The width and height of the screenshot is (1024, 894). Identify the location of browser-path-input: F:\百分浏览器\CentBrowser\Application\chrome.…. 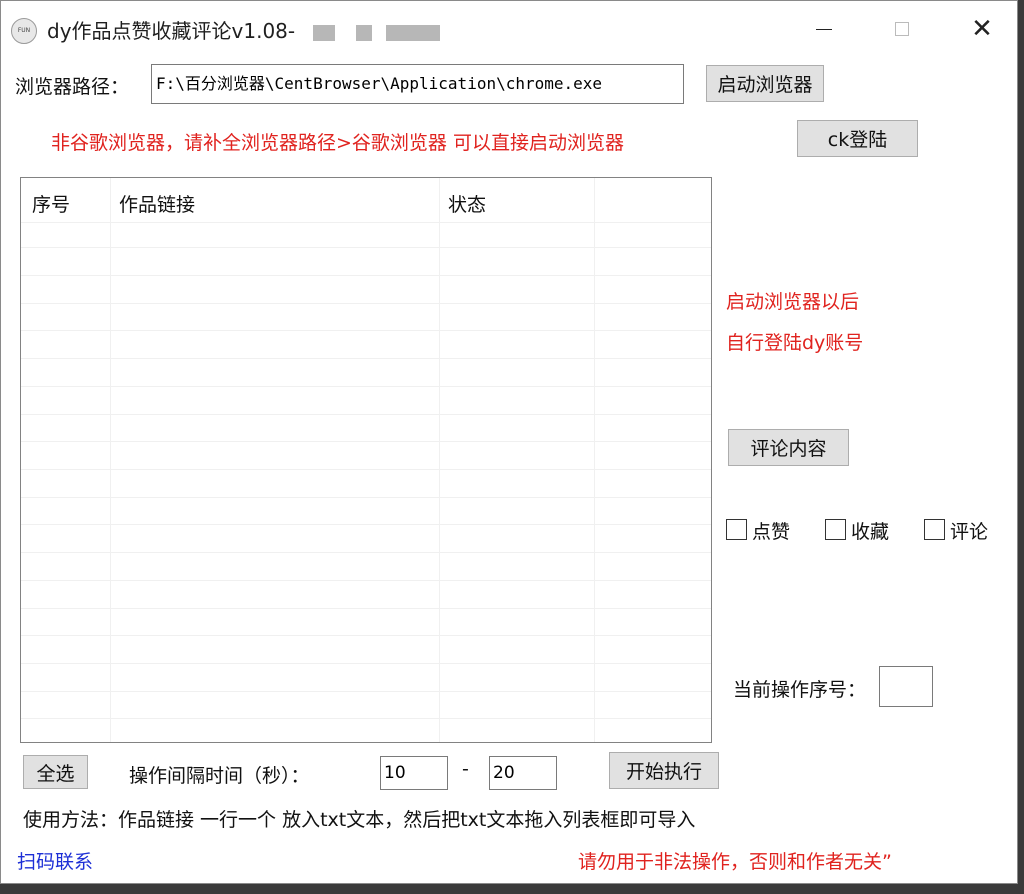
(417, 84).